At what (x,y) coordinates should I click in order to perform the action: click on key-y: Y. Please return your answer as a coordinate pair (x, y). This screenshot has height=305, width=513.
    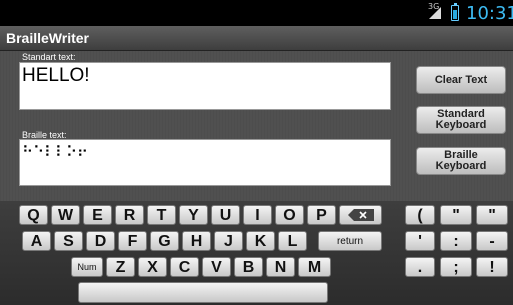
    Looking at the image, I should click on (193, 215).